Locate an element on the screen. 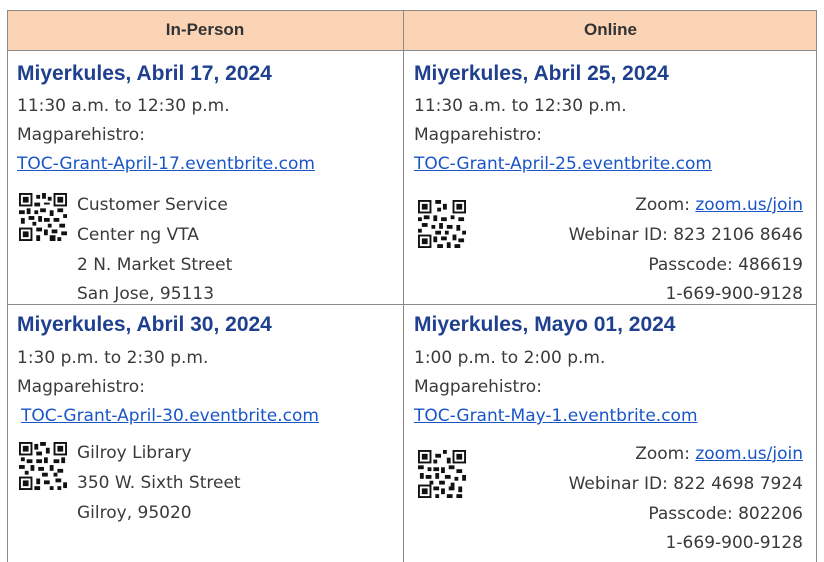  session-date: Miyerkules, Abril 17, 2024 is located at coordinates (144, 73).